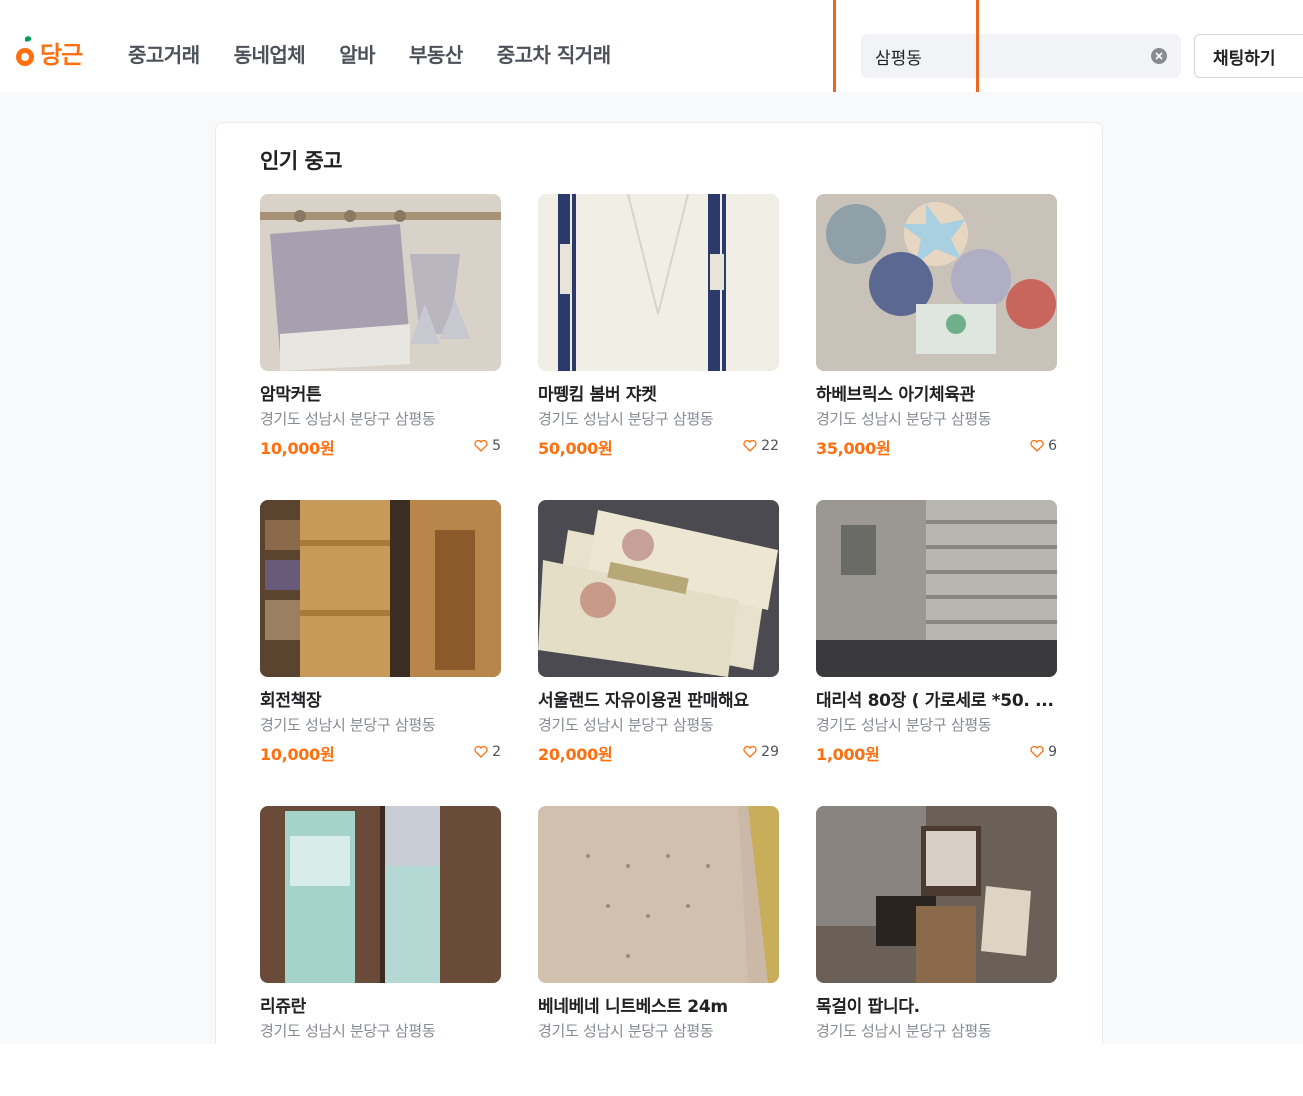 The width and height of the screenshot is (1303, 1096). What do you see at coordinates (770, 446) in the screenshot?
I see `like-count: 22` at bounding box center [770, 446].